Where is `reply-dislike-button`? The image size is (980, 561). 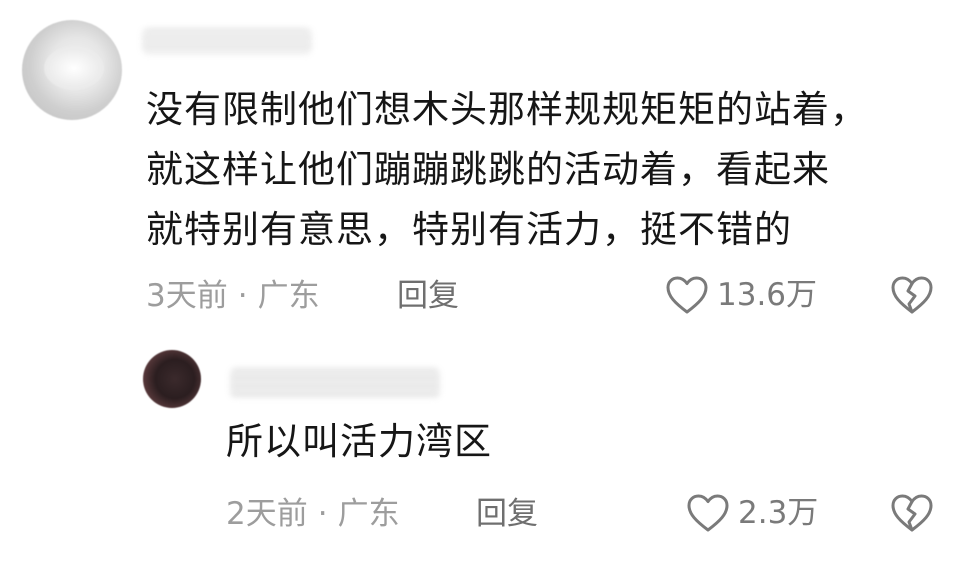
reply-dislike-button is located at coordinates (912, 513).